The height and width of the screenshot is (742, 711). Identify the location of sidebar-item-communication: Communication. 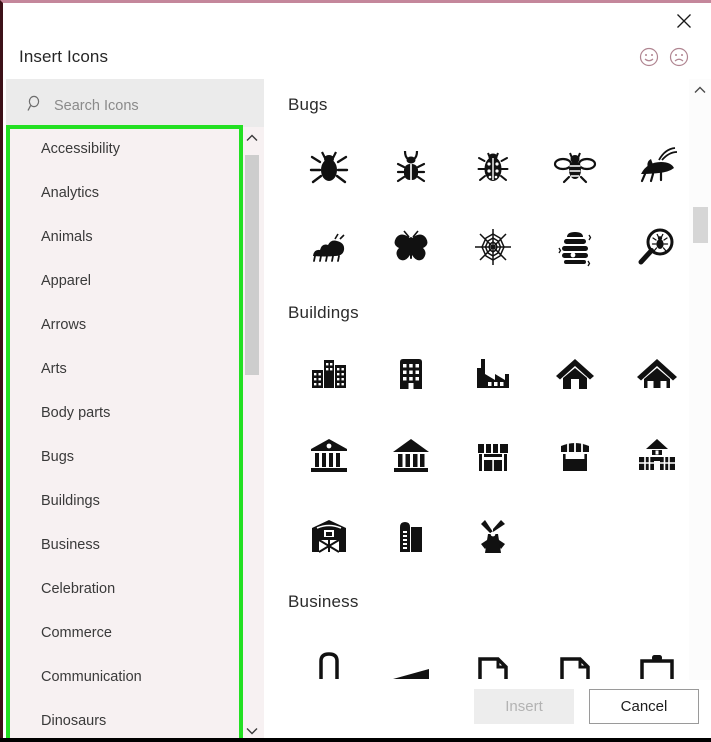
(124, 677).